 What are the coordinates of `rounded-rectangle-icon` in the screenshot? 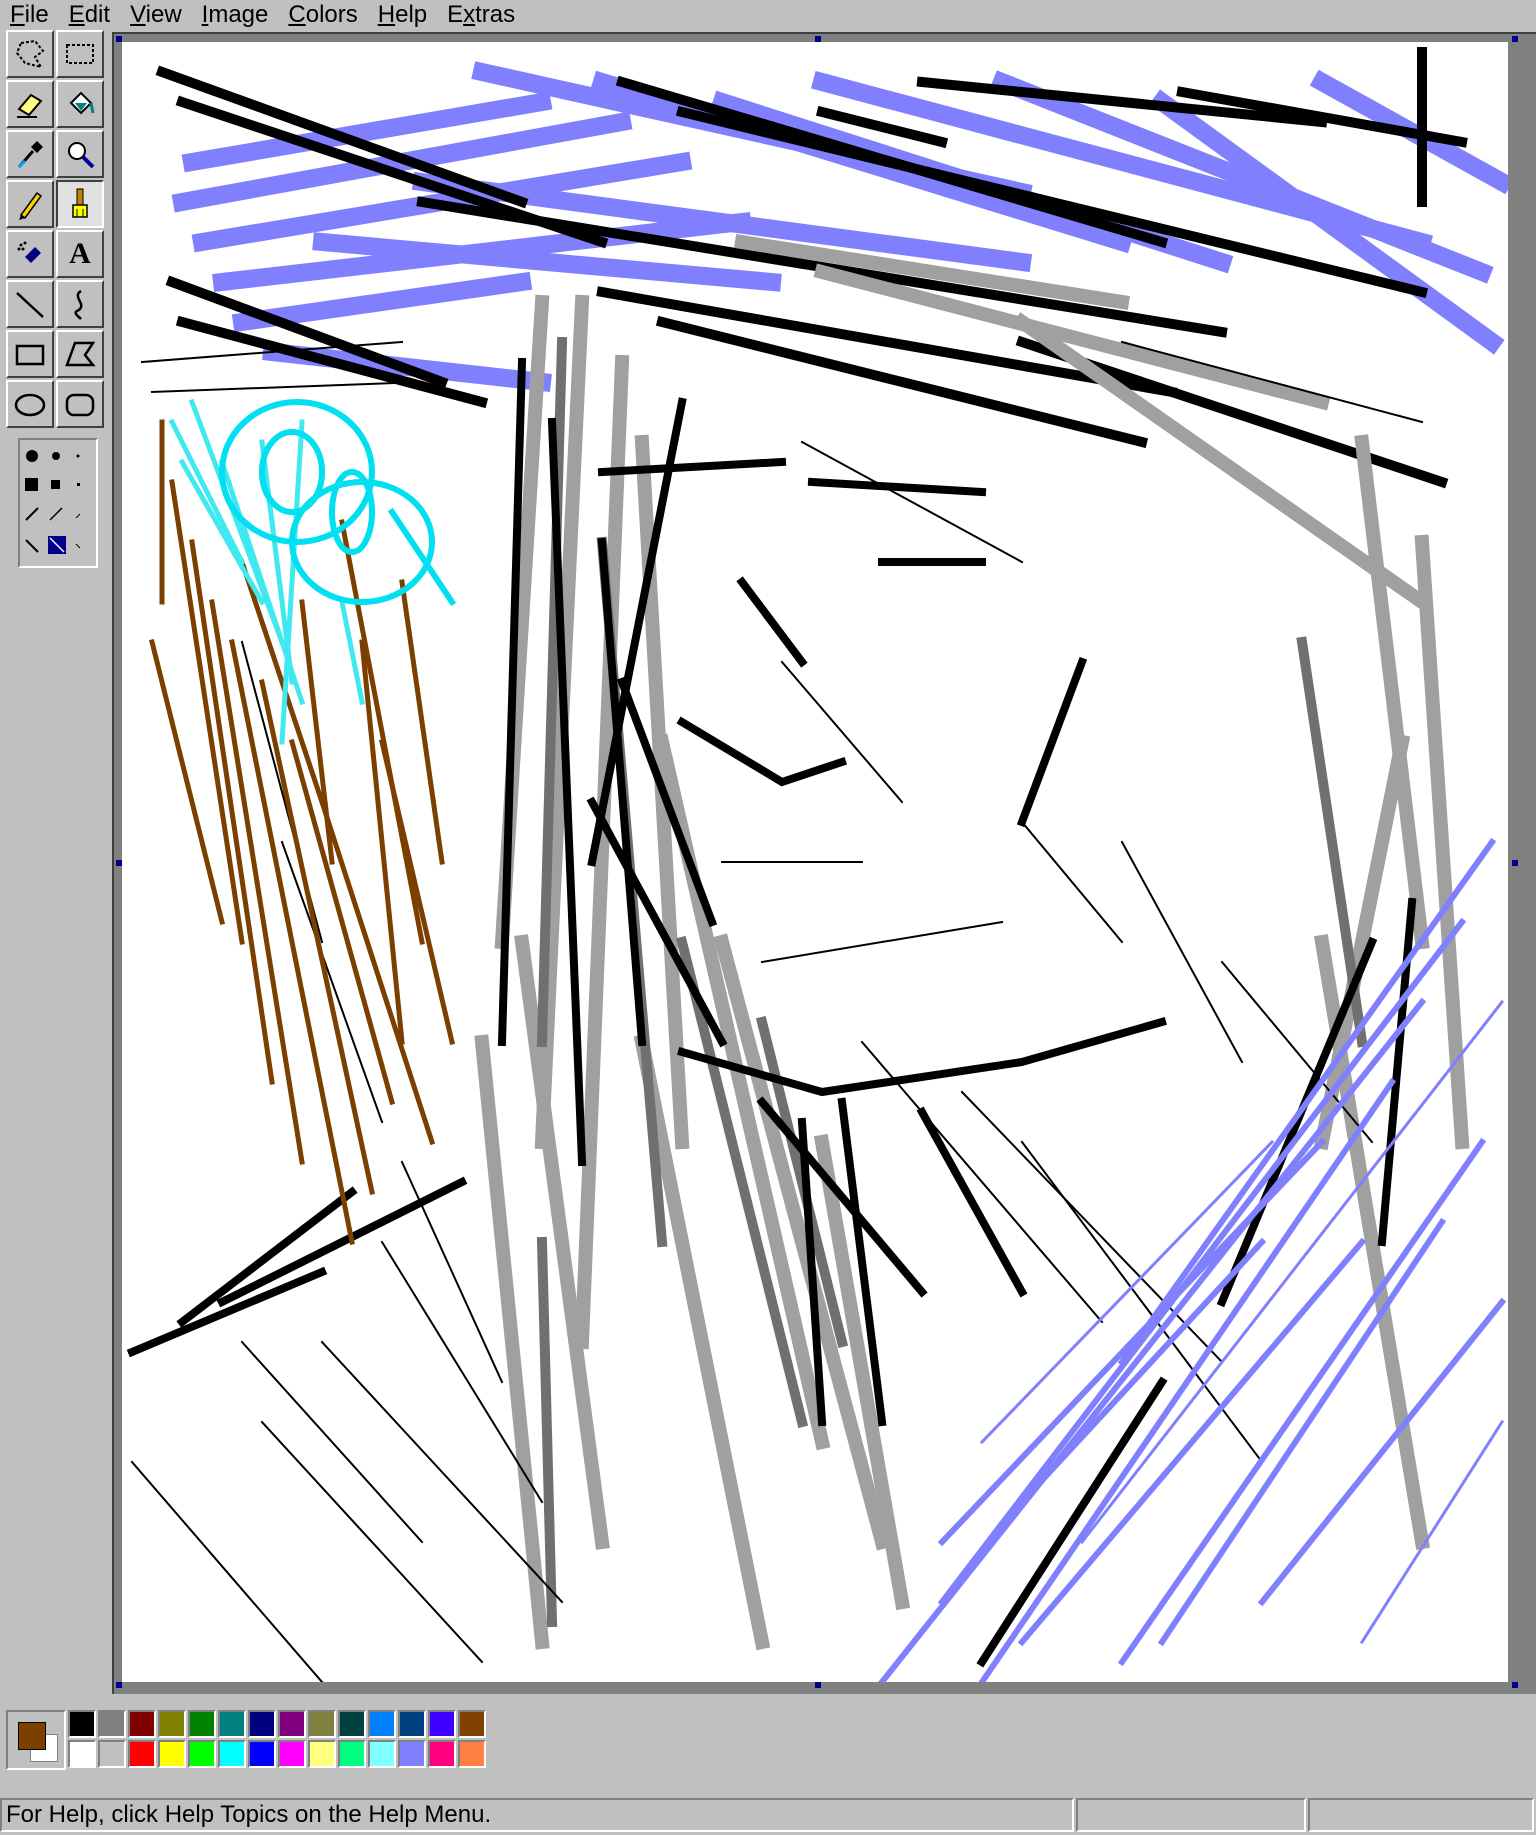 It's located at (80, 405).